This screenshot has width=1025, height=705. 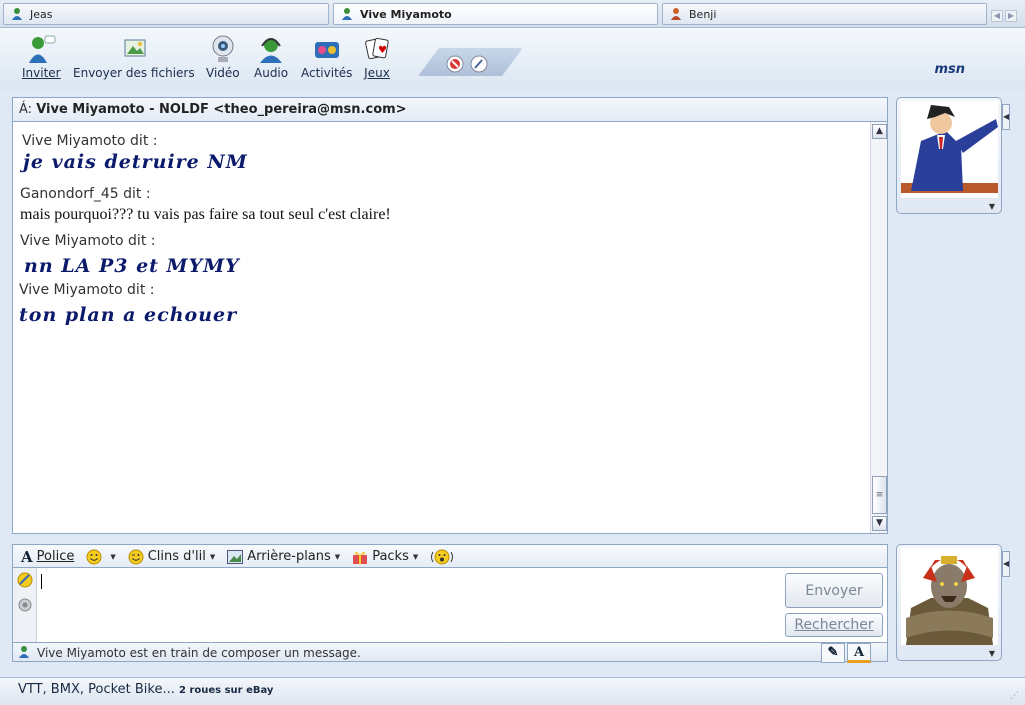 What do you see at coordinates (406, 14) in the screenshot?
I see `tab-label: Vive Miyamoto` at bounding box center [406, 14].